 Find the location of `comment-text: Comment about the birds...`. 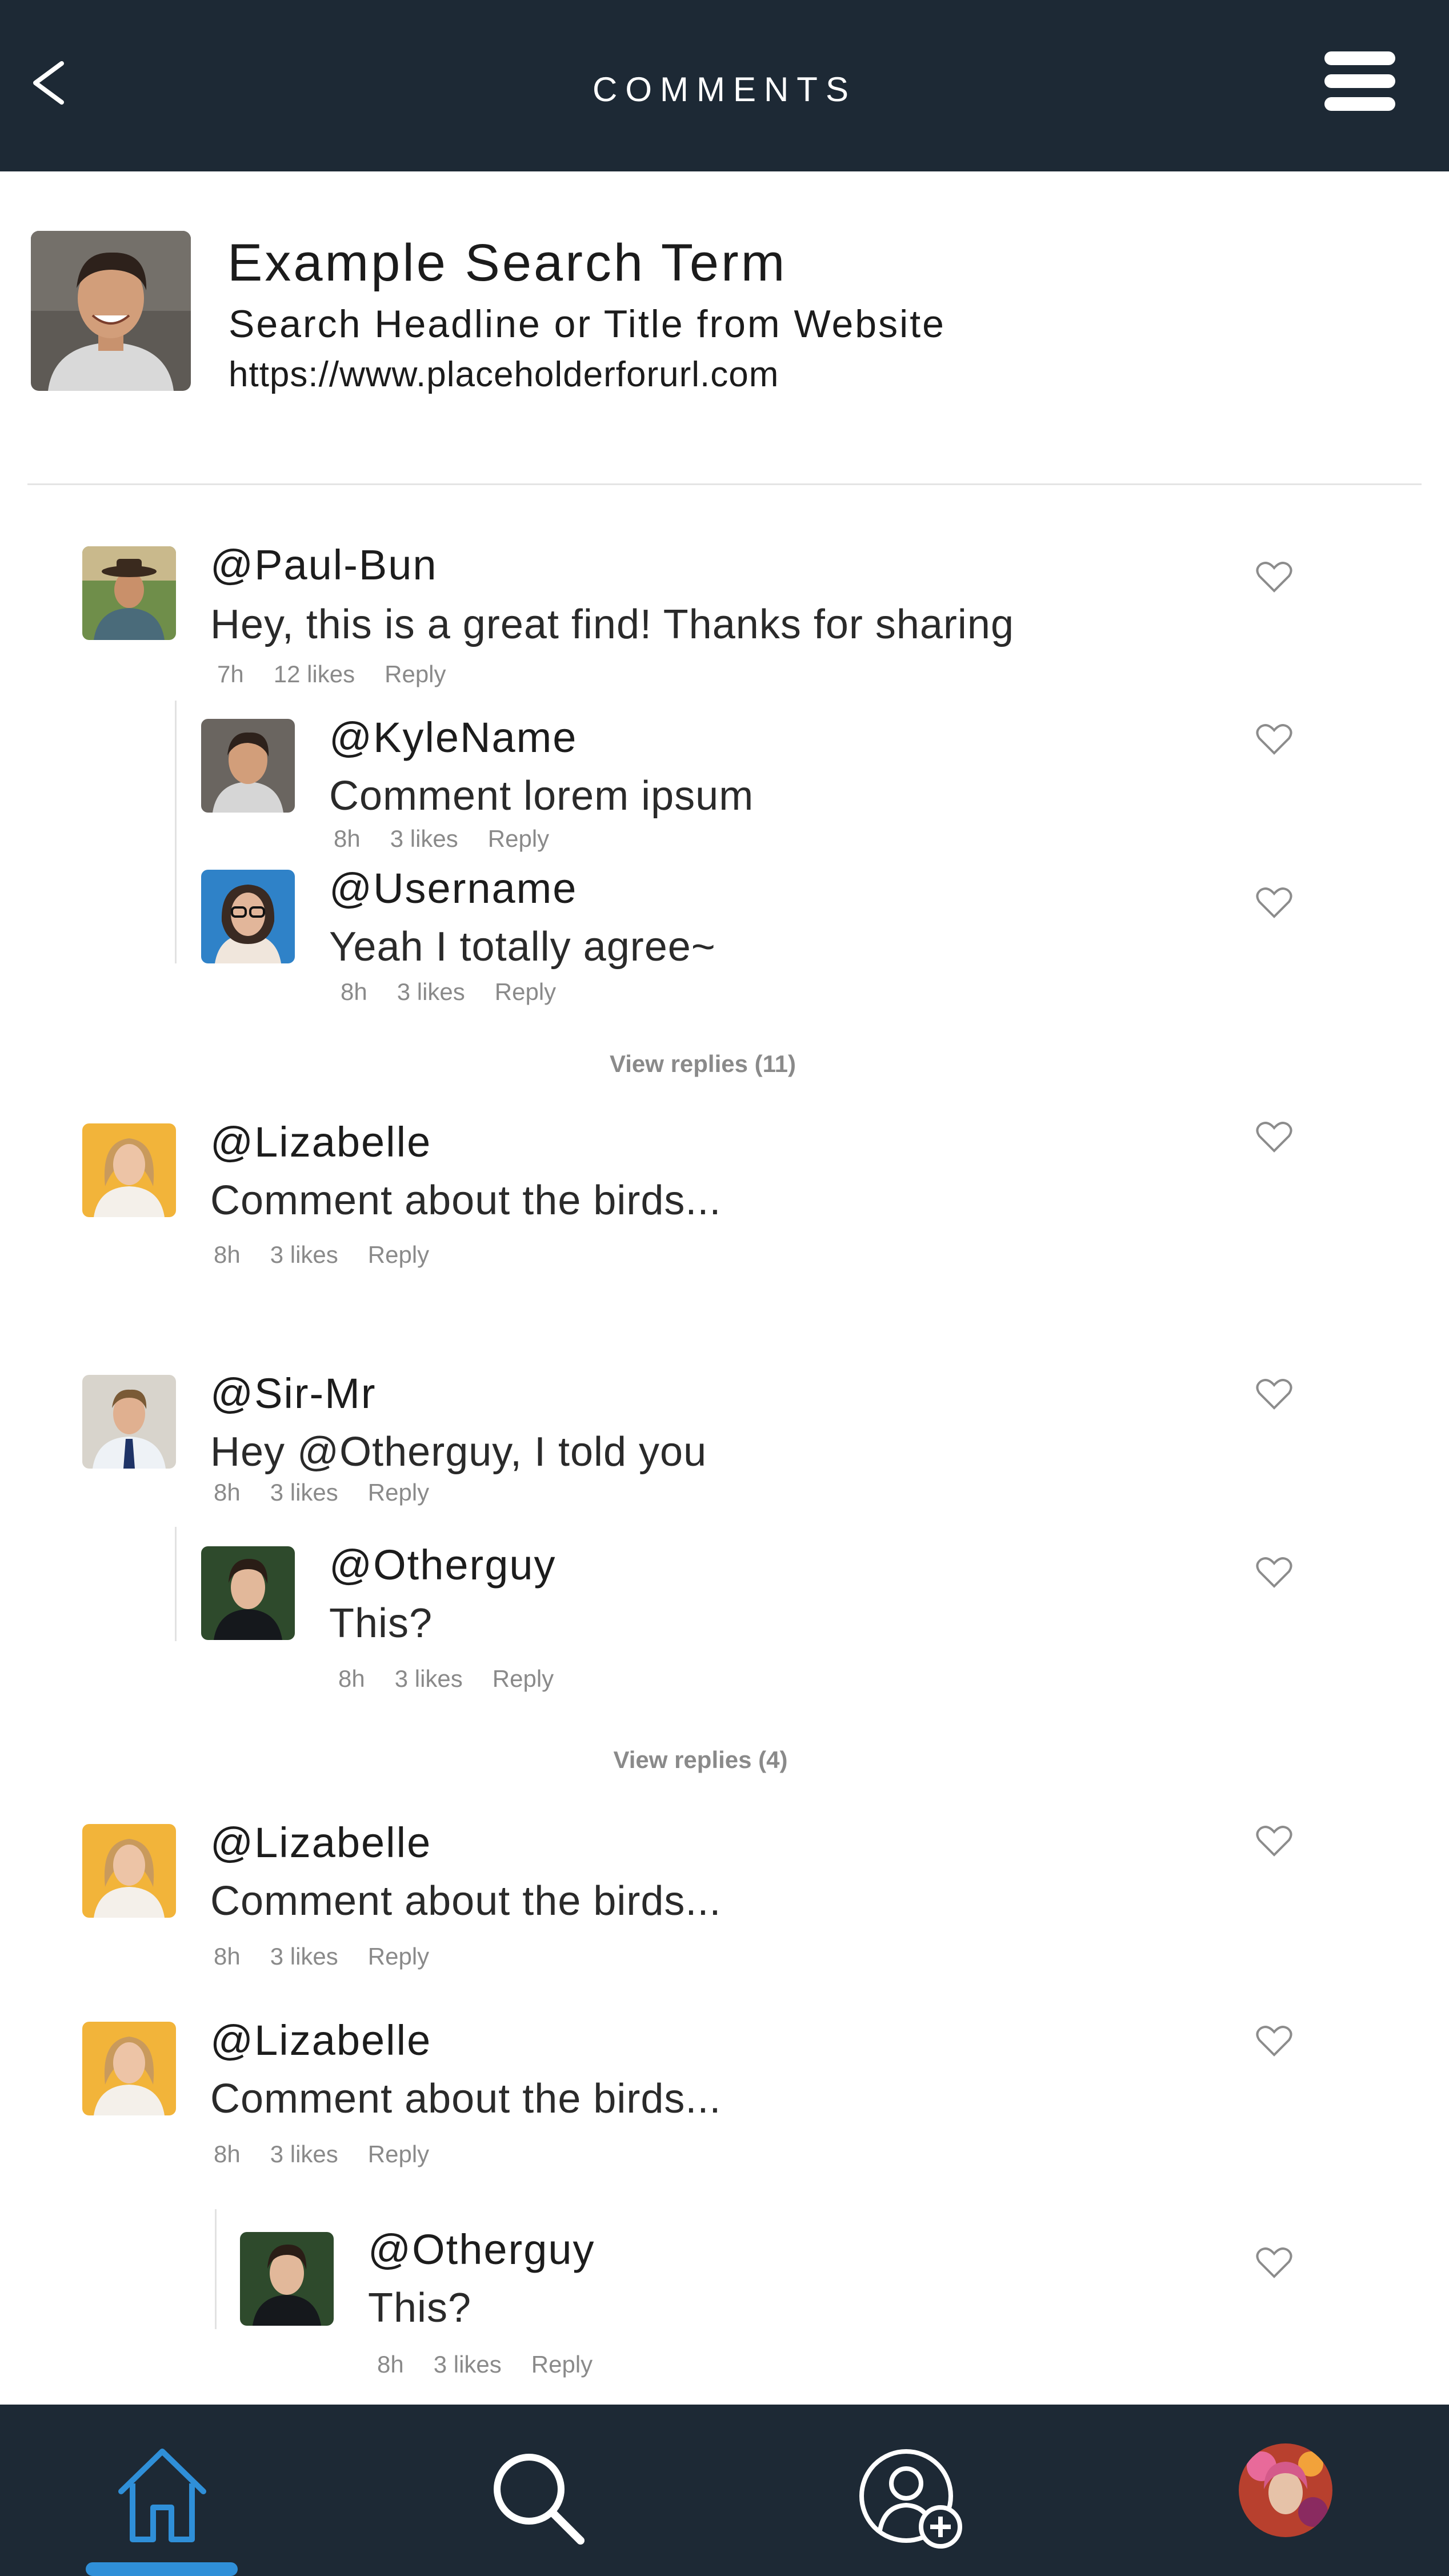

comment-text: Comment about the birds... is located at coordinates (466, 2099).